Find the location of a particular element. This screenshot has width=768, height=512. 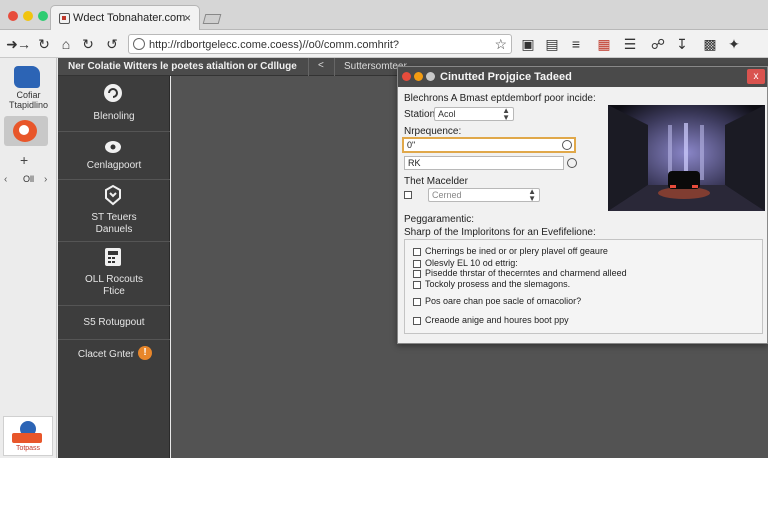

page-icon: ▣ is located at coordinates (528, 44).